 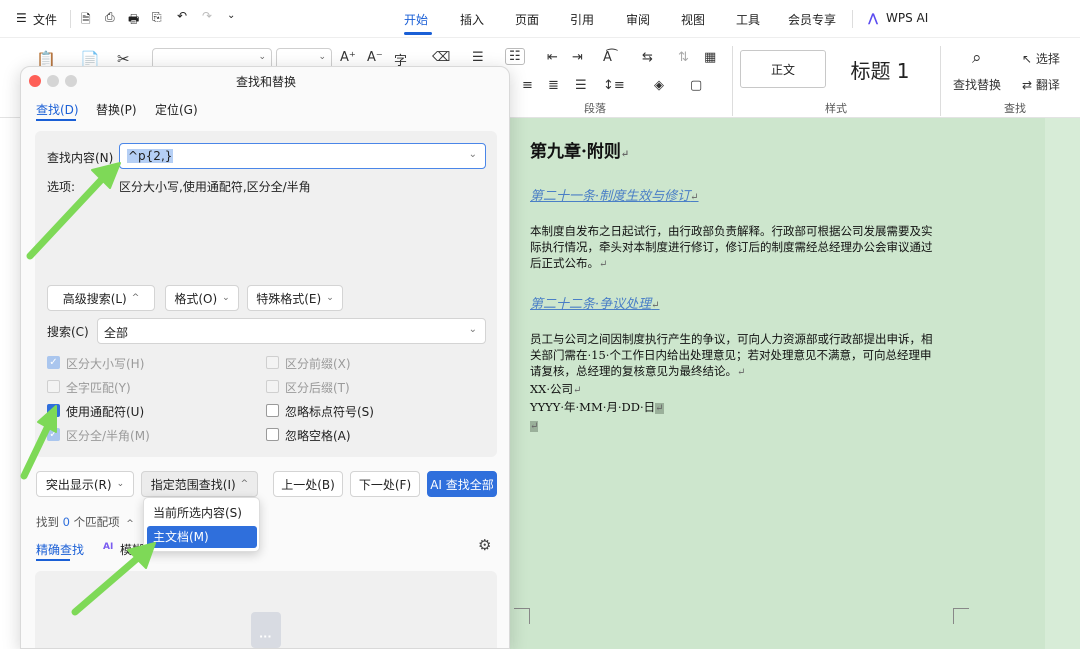 I want to click on styles-group-label: 样式, so click(x=836, y=108).